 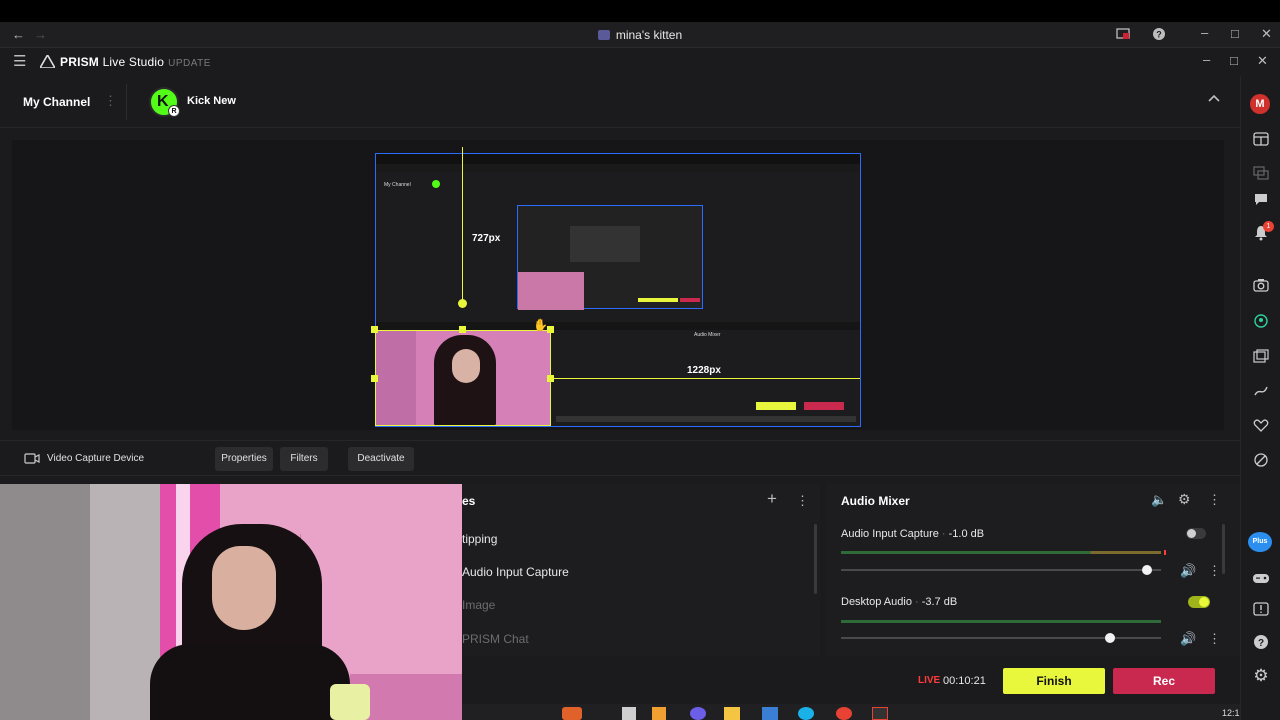 What do you see at coordinates (1159, 500) in the screenshot?
I see `speaker-icon: 🔈` at bounding box center [1159, 500].